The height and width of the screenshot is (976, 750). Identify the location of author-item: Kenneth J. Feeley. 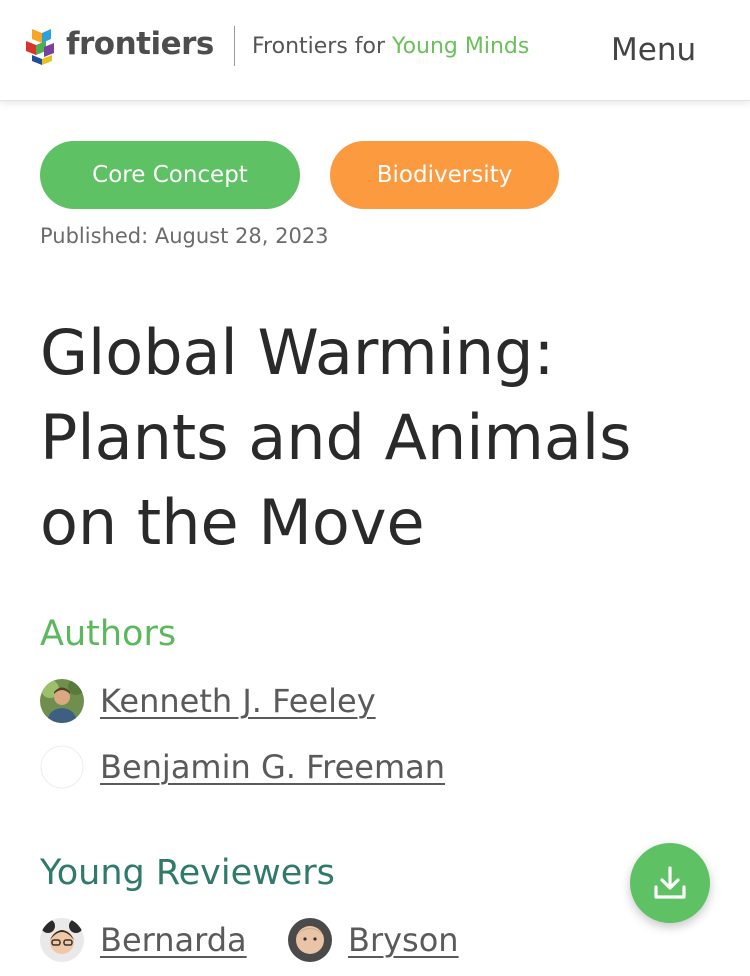
(208, 701).